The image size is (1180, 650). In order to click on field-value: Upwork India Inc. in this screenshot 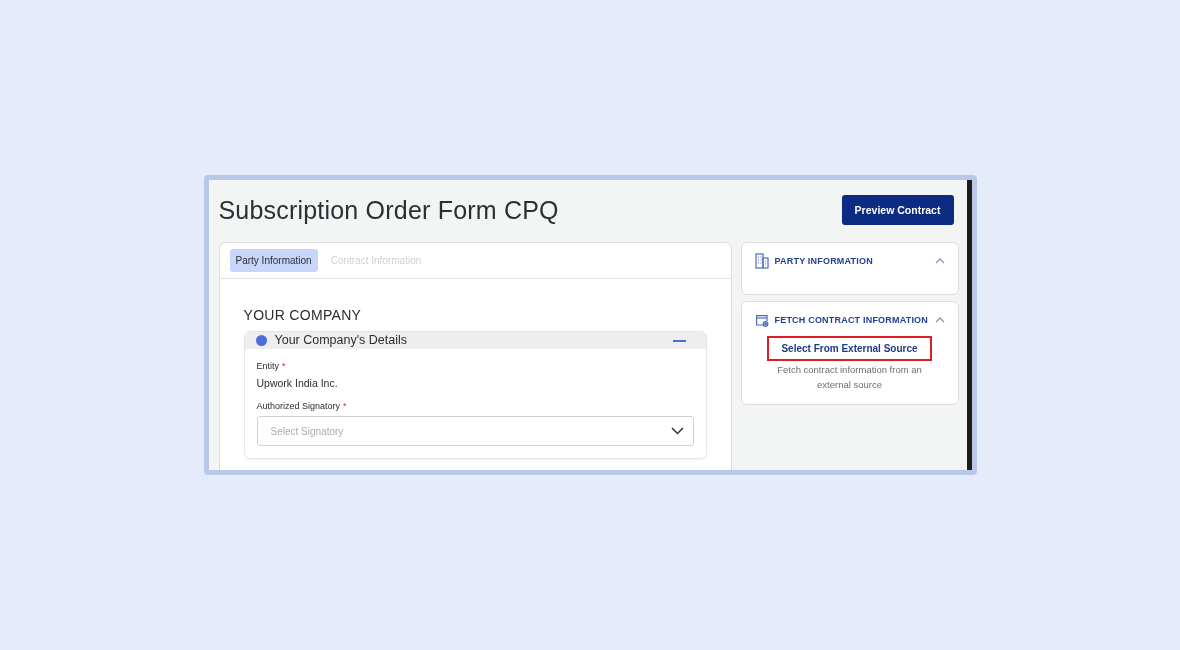, I will do `click(297, 383)`.